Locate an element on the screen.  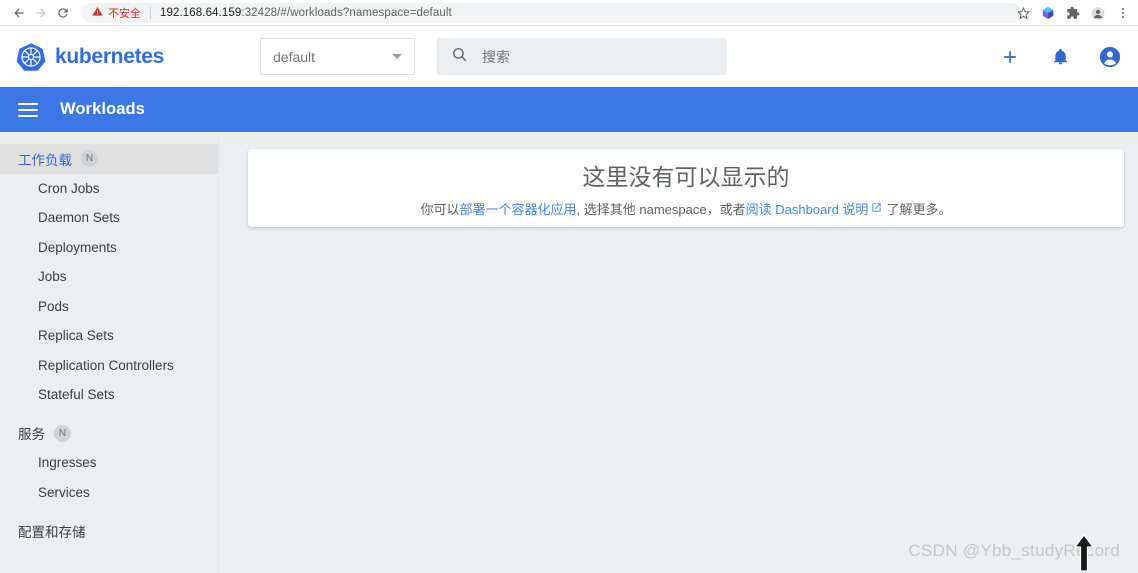
up-arrow-cursor is located at coordinates (1084, 553).